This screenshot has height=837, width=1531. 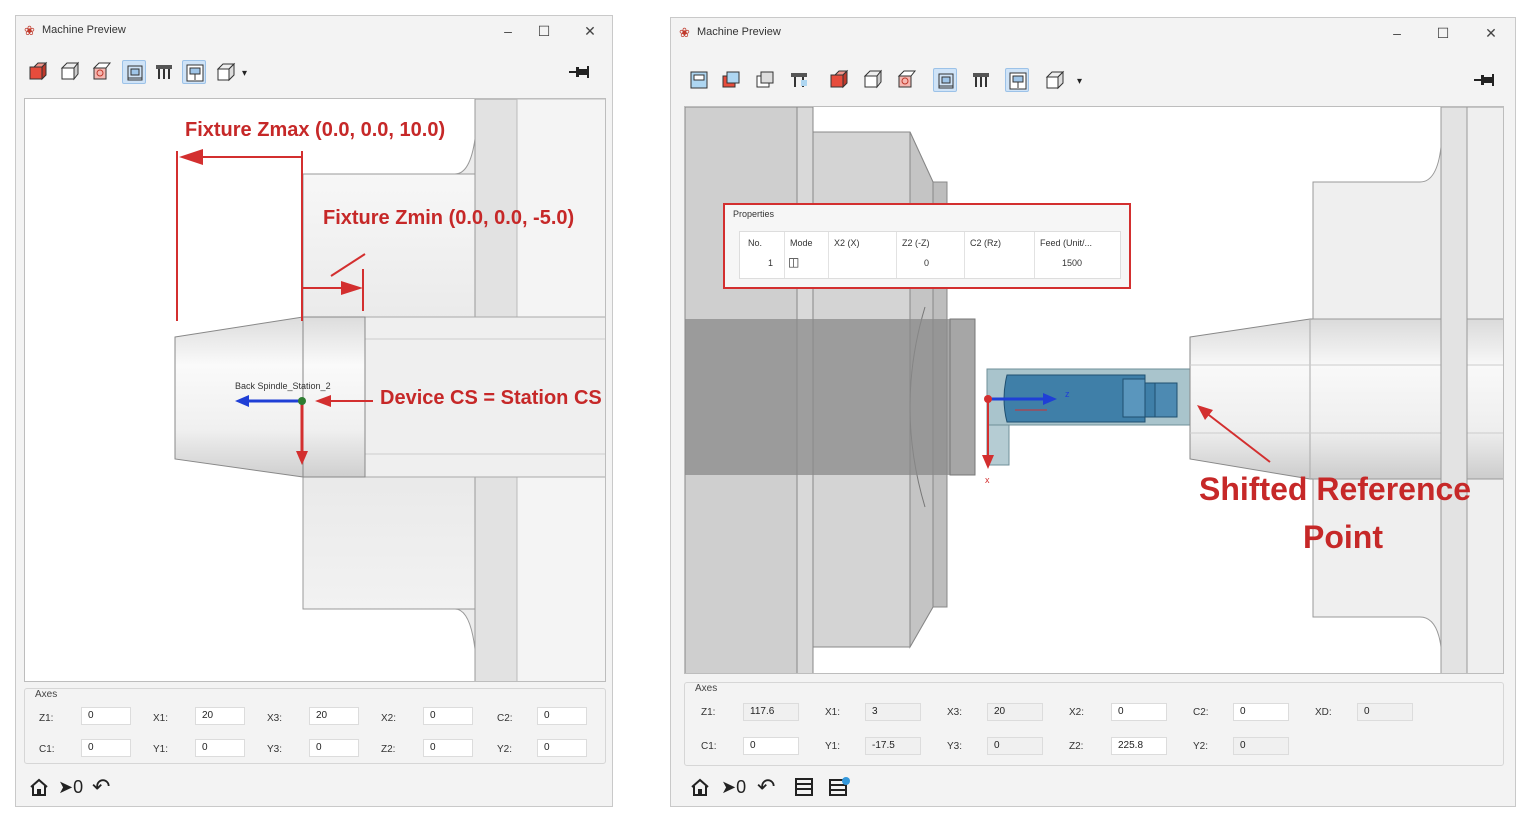 I want to click on annotation-device-cs: Device CS = Station CS, so click(x=491, y=398).